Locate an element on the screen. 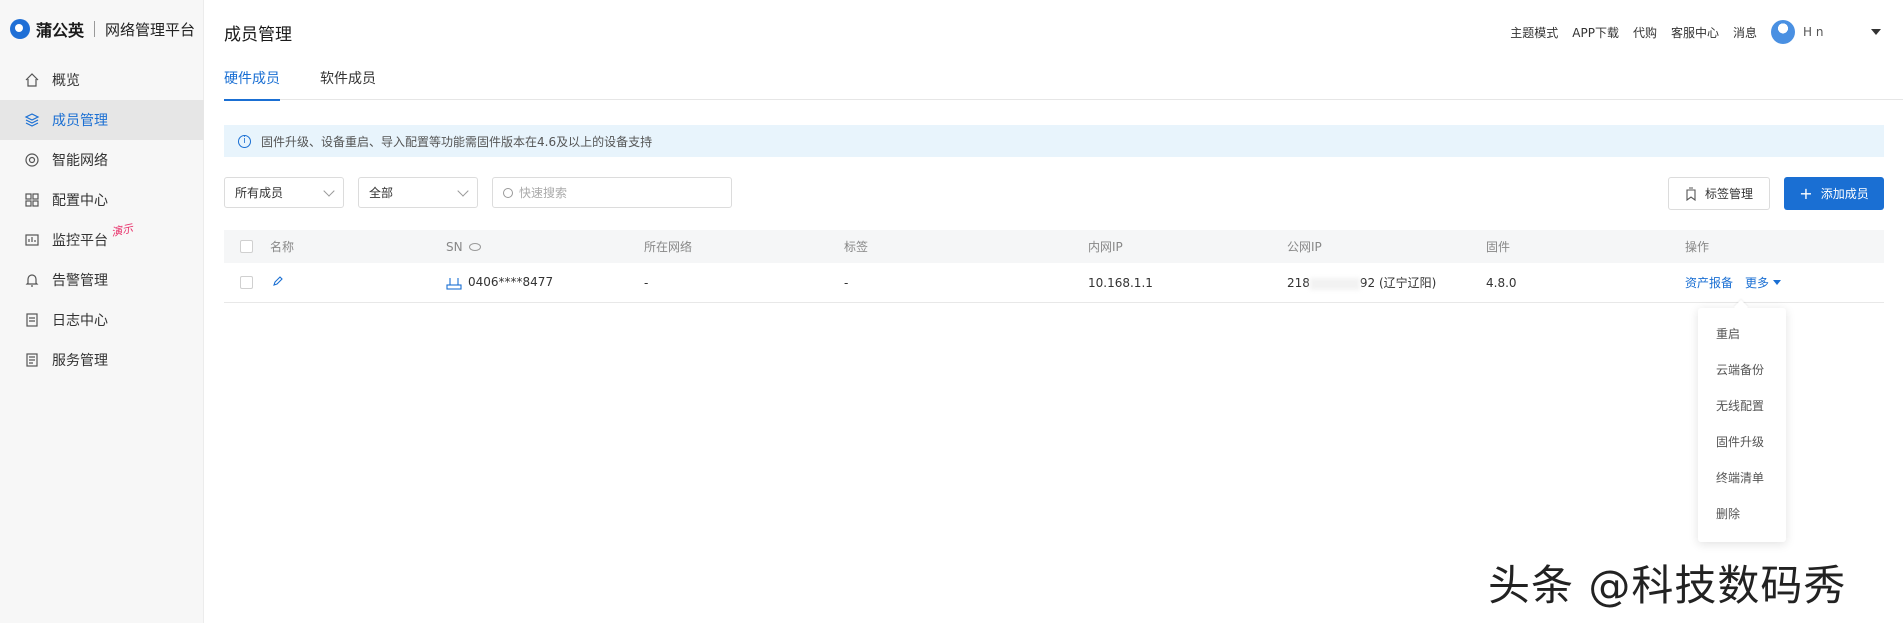  service-icon is located at coordinates (32, 360).